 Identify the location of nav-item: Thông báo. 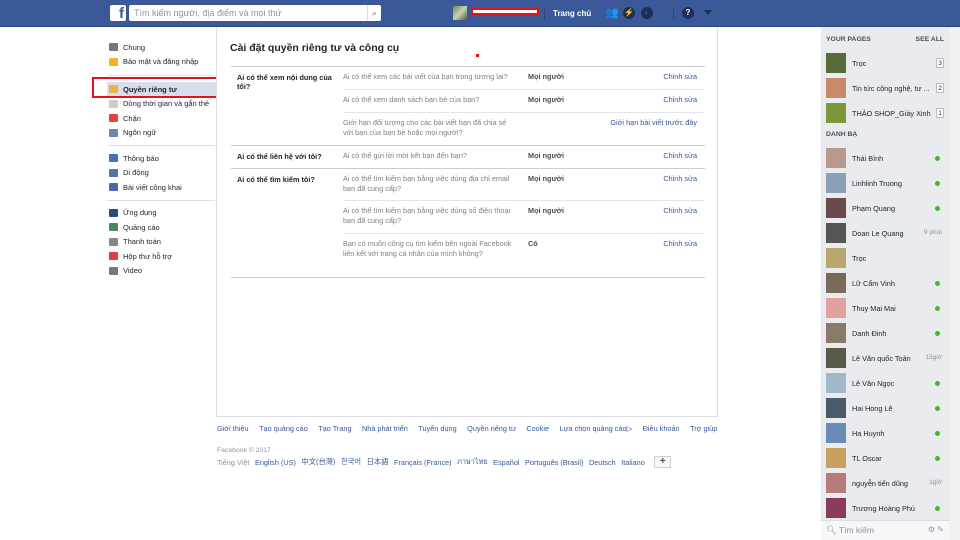
(162, 158).